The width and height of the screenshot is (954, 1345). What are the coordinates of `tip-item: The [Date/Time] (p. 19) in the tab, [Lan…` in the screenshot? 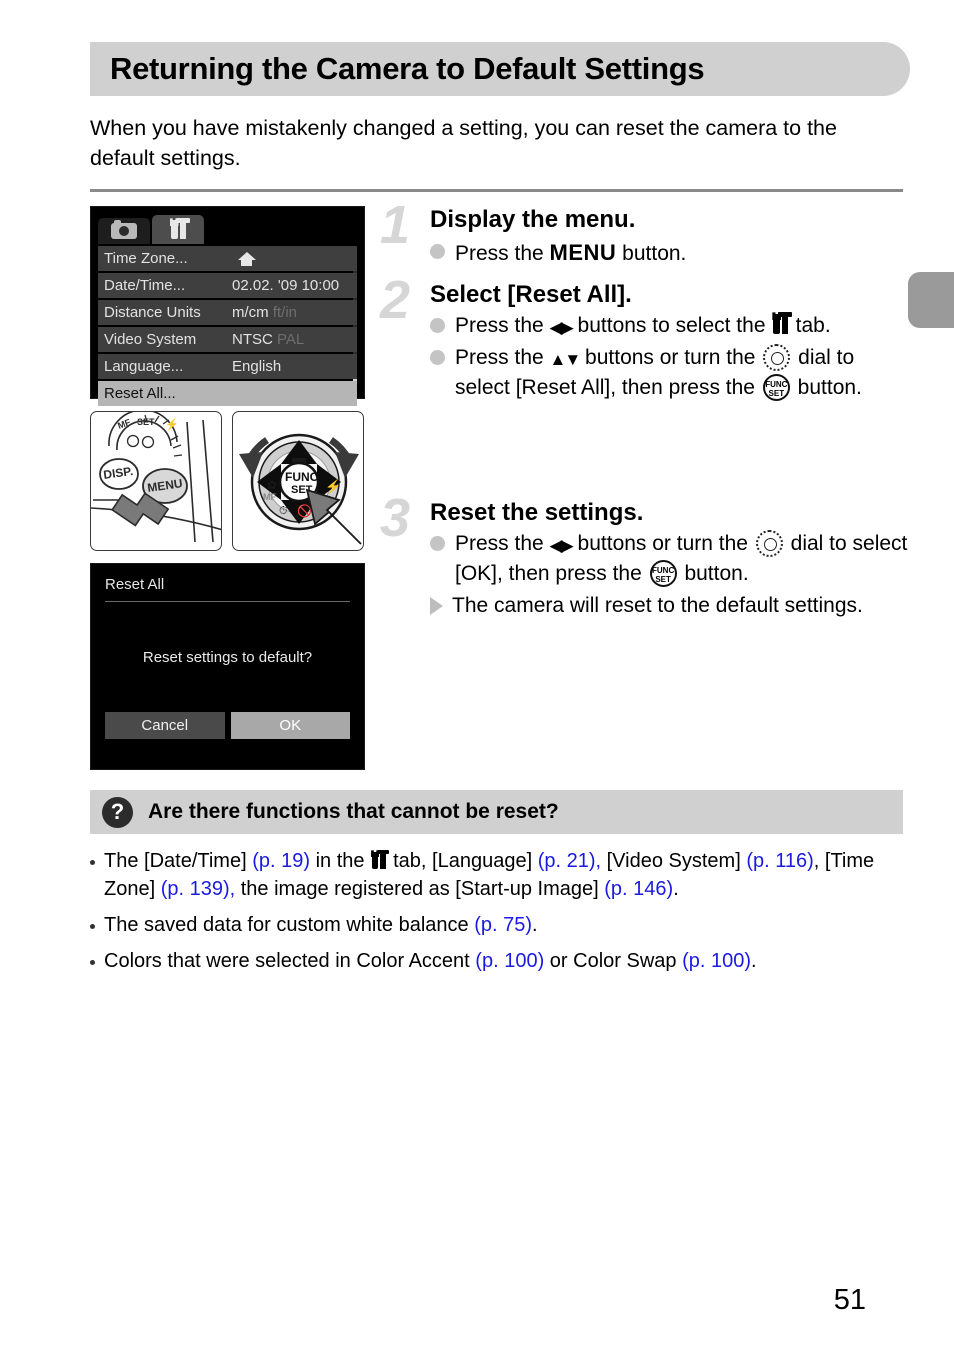 It's located at (500, 875).